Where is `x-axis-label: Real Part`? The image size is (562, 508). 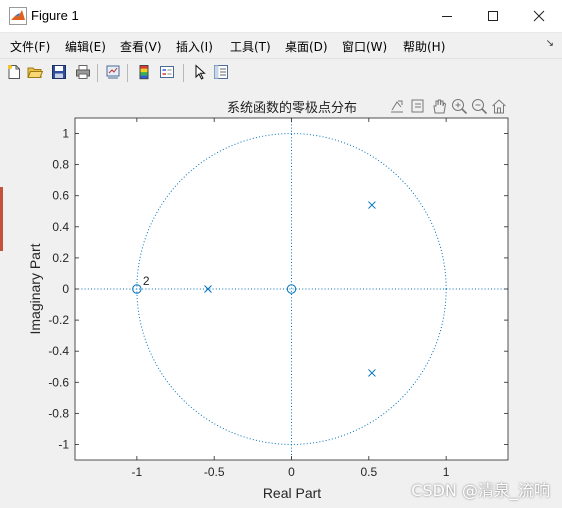
x-axis-label: Real Part is located at coordinates (292, 493).